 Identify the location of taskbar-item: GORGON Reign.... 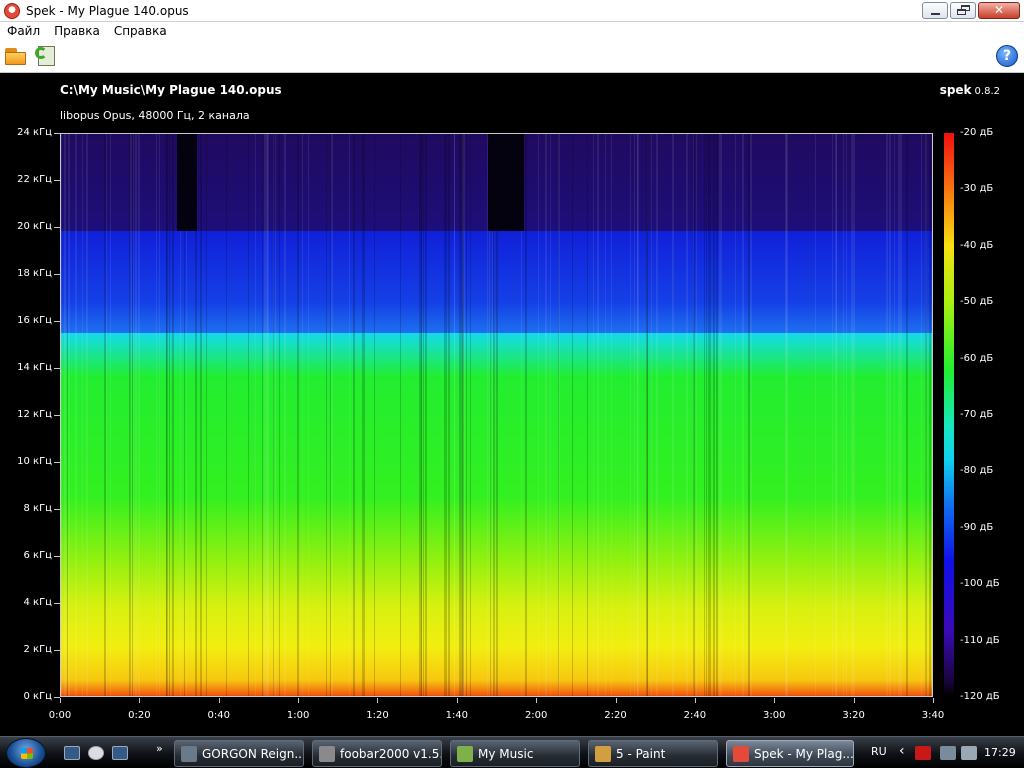
(239, 753).